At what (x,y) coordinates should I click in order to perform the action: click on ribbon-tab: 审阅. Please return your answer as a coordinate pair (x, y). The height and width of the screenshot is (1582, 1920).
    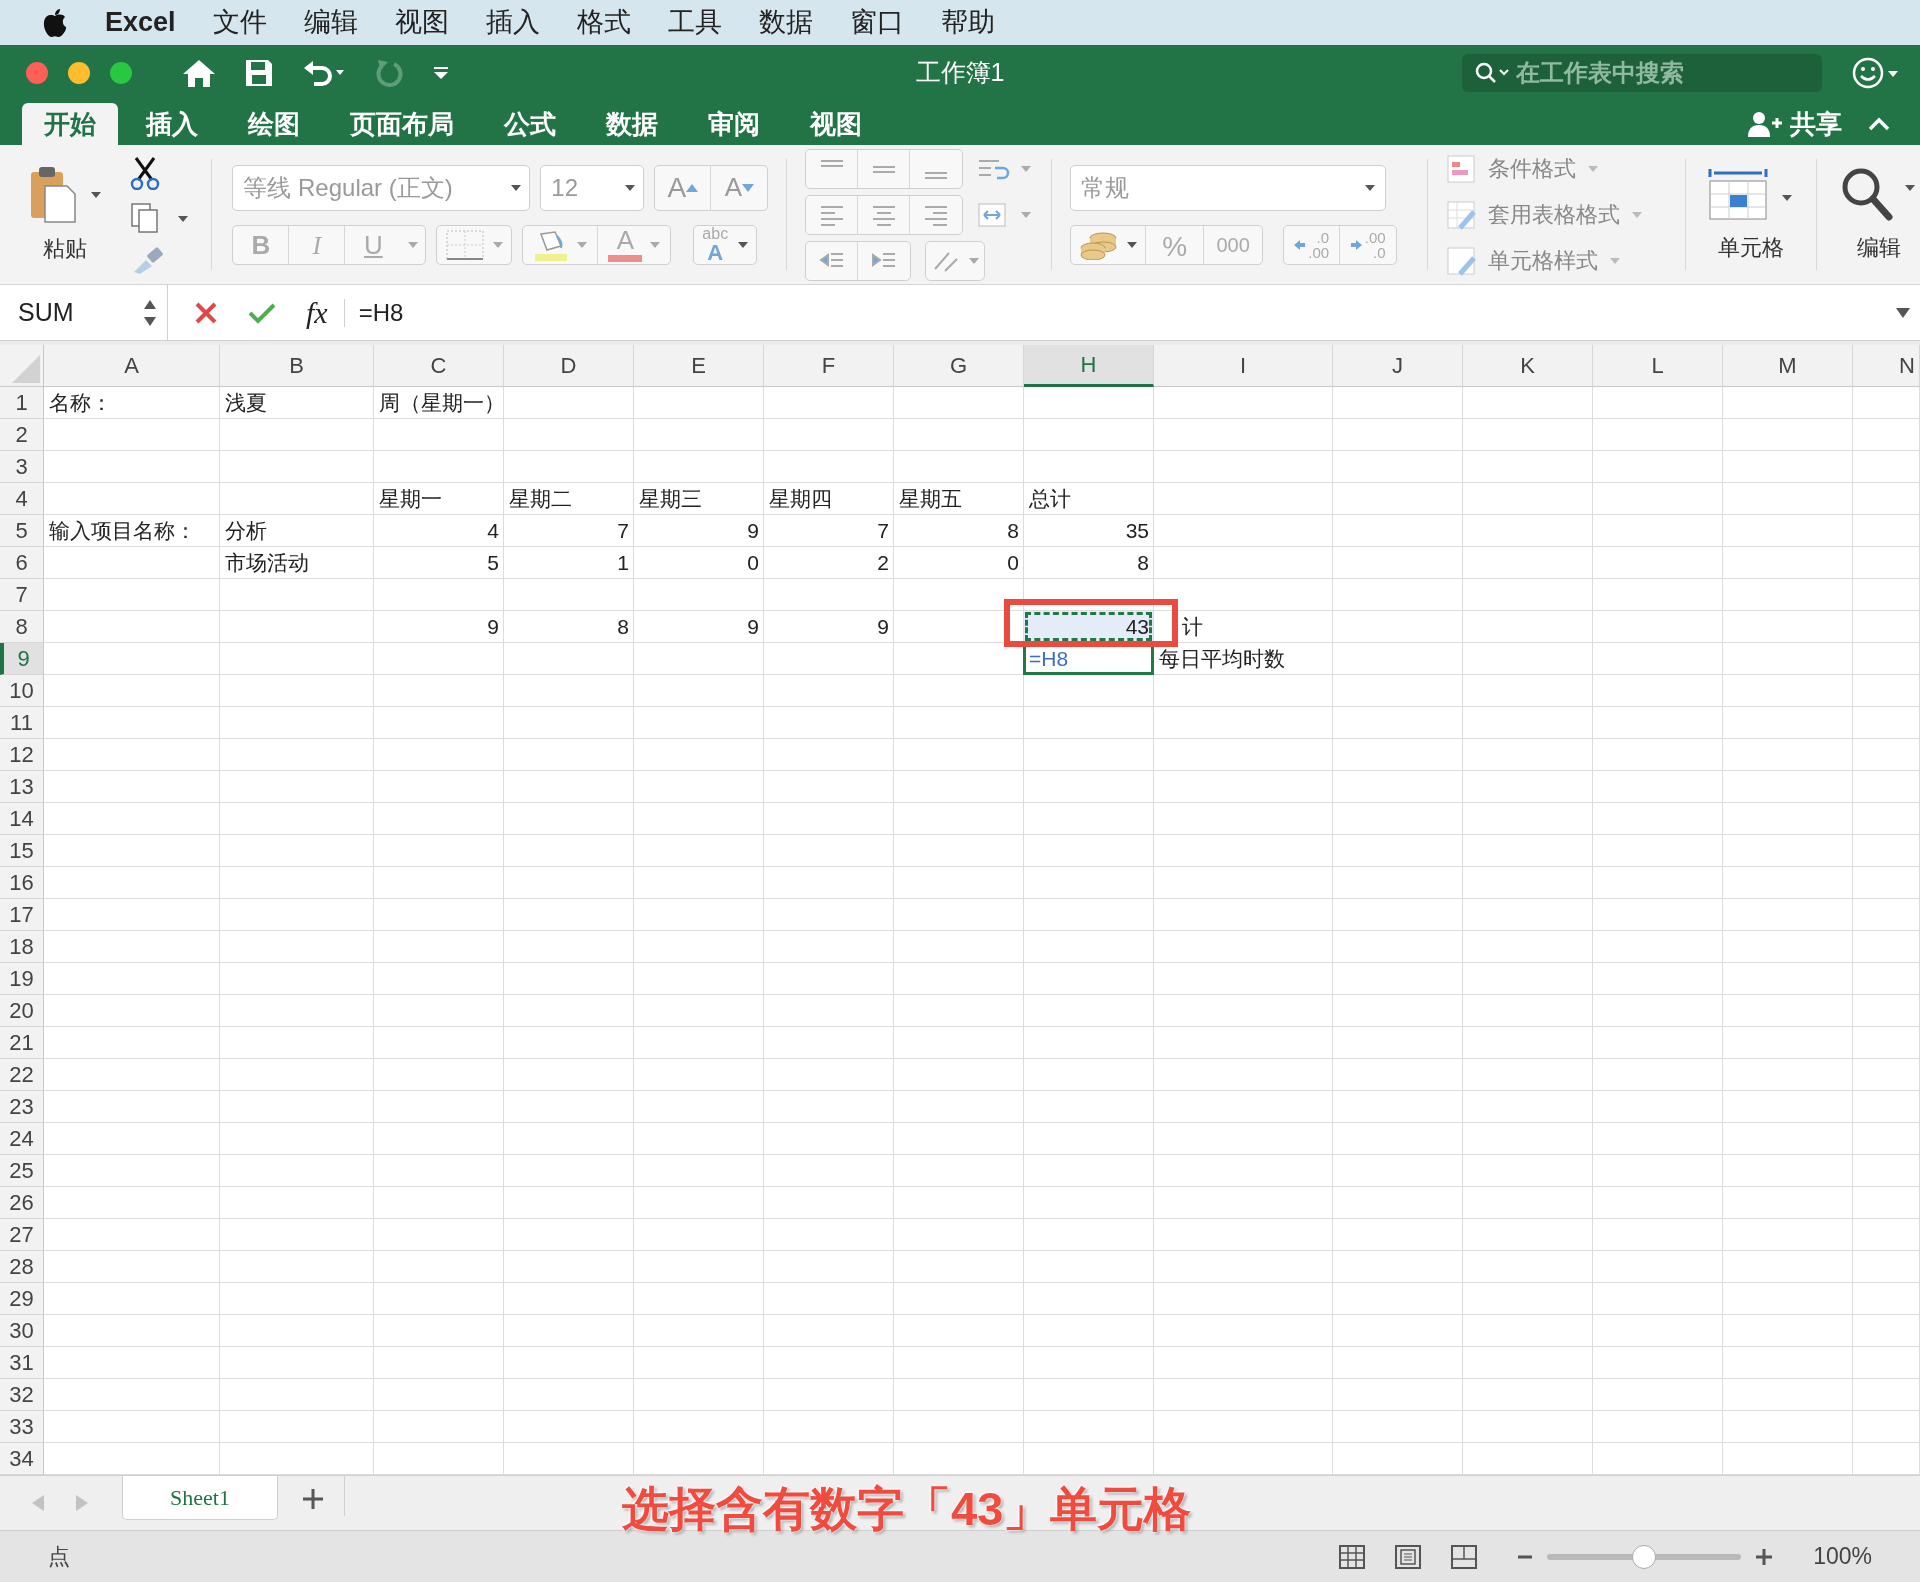
    Looking at the image, I should click on (734, 124).